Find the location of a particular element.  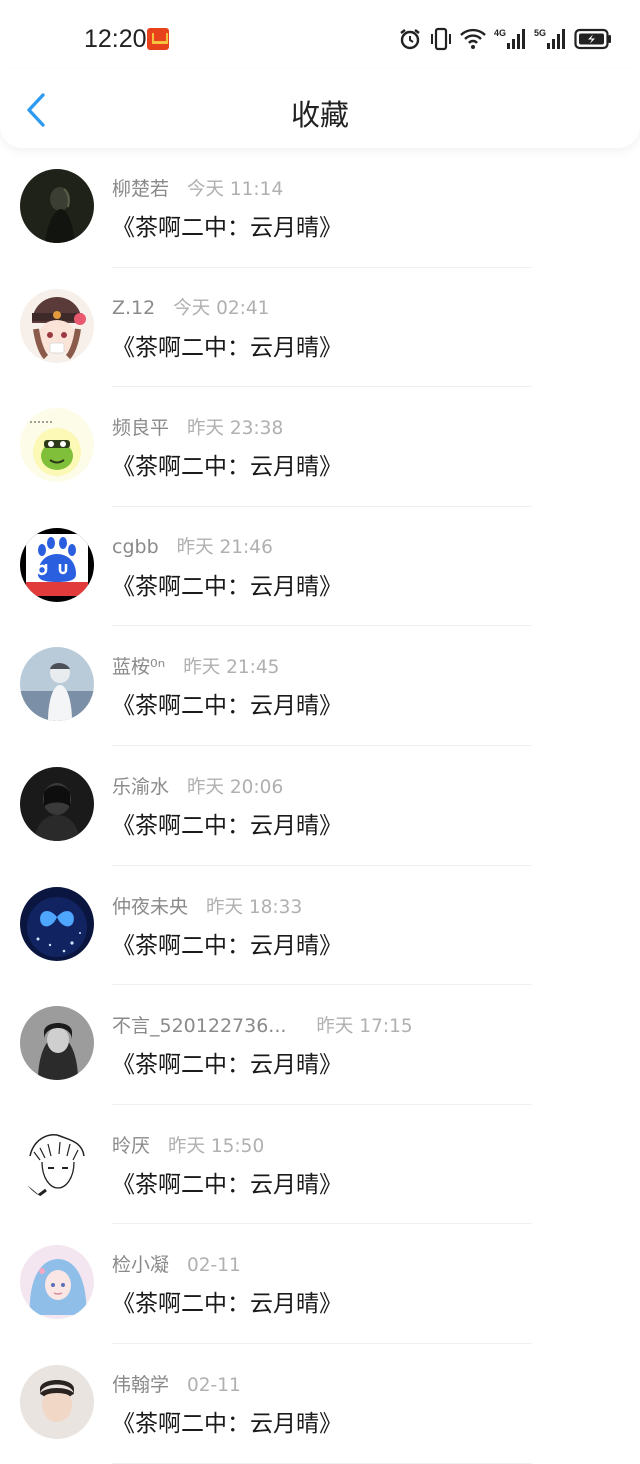

list-item: Z.12 今天 02:41 《茶啊二中：云月晴》 is located at coordinates (320, 328).